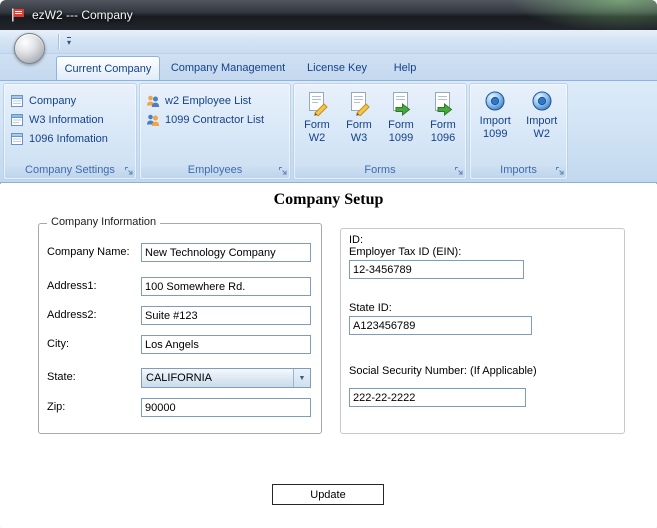 The height and width of the screenshot is (528, 657). Describe the element at coordinates (380, 170) in the screenshot. I see `group-label-forms: Forms` at that location.